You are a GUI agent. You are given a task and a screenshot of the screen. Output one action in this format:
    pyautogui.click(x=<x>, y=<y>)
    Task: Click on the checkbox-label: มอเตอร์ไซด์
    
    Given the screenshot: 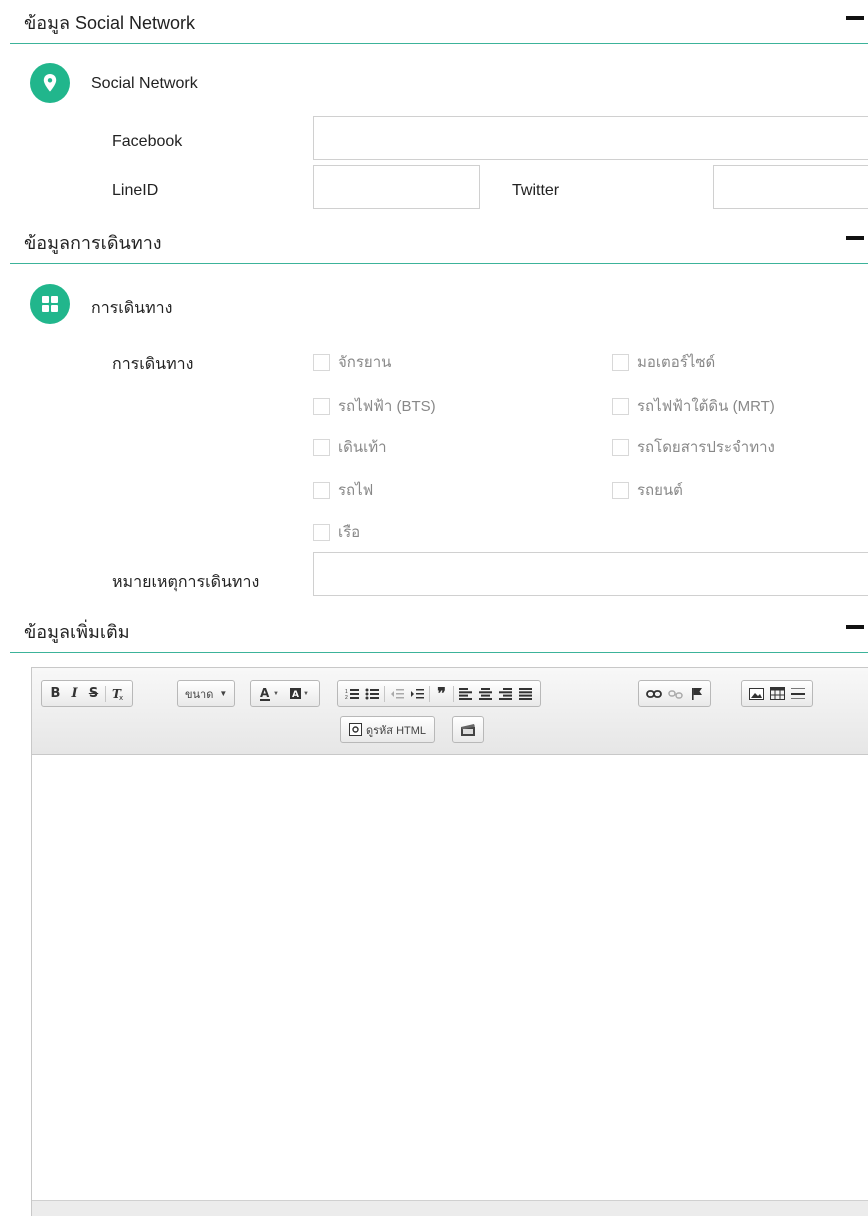 What is the action you would take?
    pyautogui.click(x=676, y=362)
    